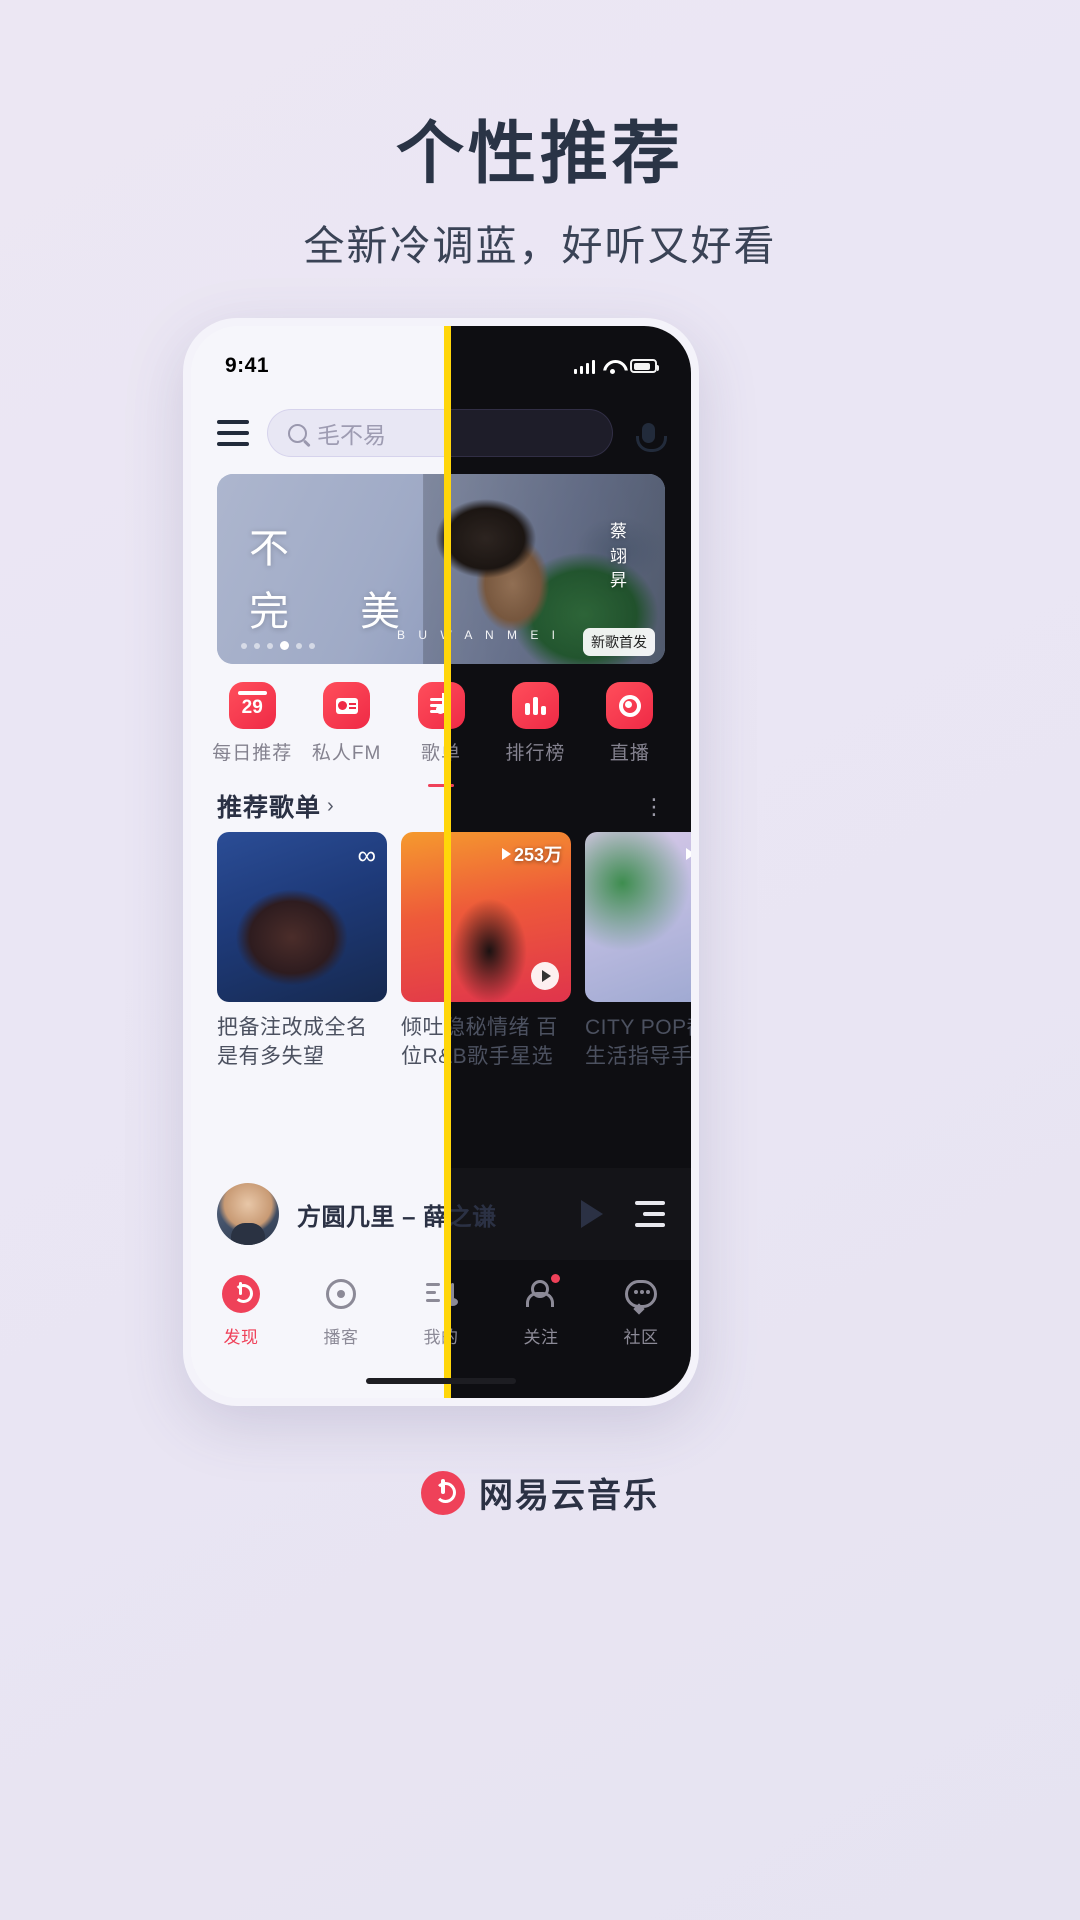 The width and height of the screenshot is (1080, 1920). I want to click on disc-icon, so click(241, 1294).